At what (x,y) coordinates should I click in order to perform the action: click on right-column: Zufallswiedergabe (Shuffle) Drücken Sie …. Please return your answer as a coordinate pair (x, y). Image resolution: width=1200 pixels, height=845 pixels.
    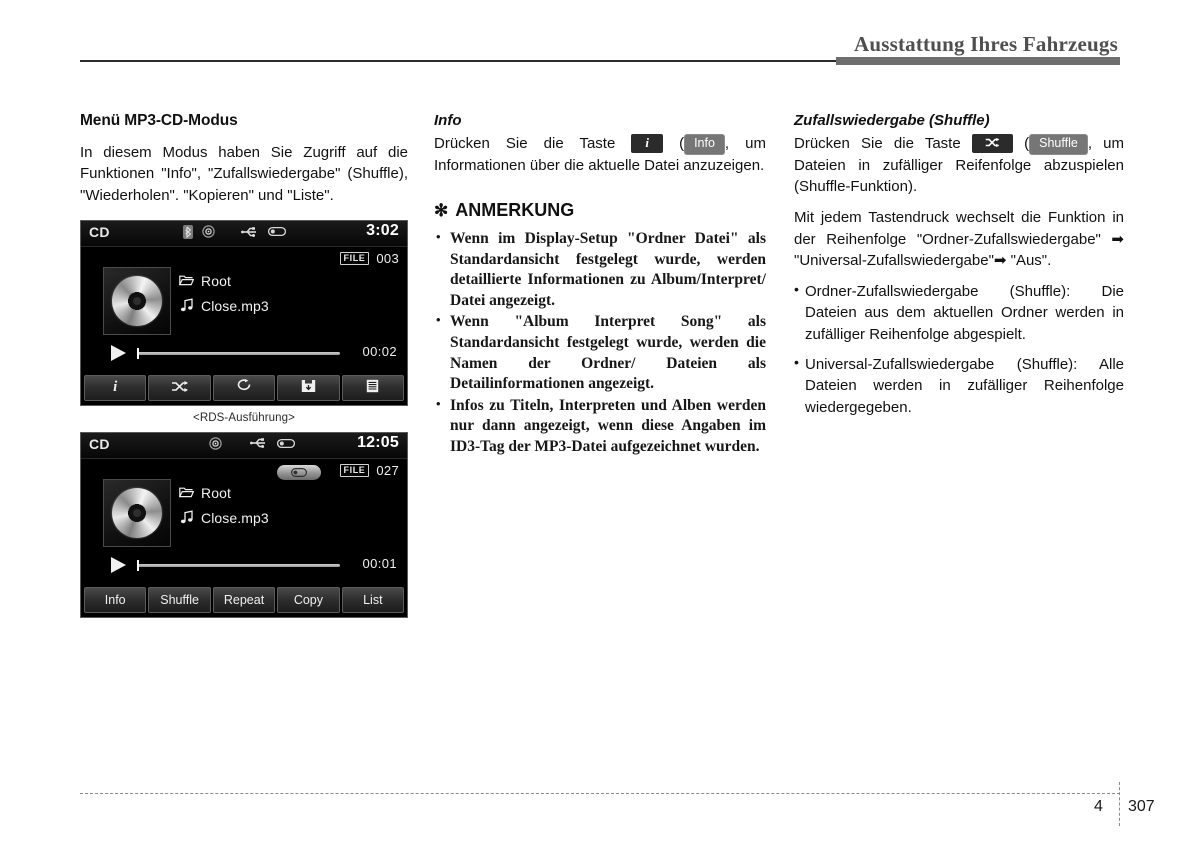
    Looking at the image, I should click on (959, 265).